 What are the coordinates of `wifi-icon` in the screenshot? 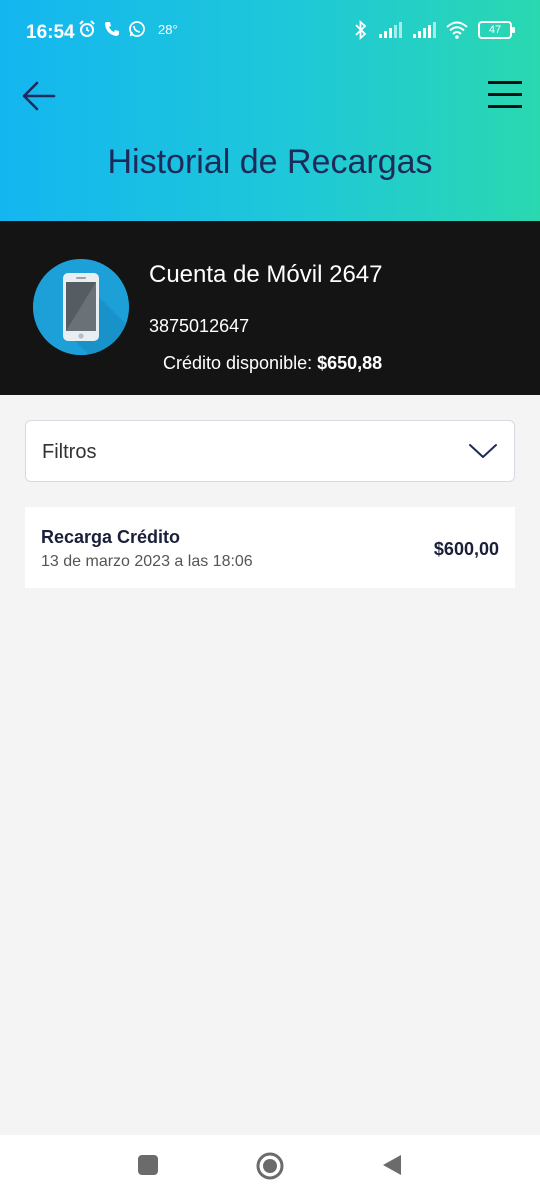 It's located at (457, 30).